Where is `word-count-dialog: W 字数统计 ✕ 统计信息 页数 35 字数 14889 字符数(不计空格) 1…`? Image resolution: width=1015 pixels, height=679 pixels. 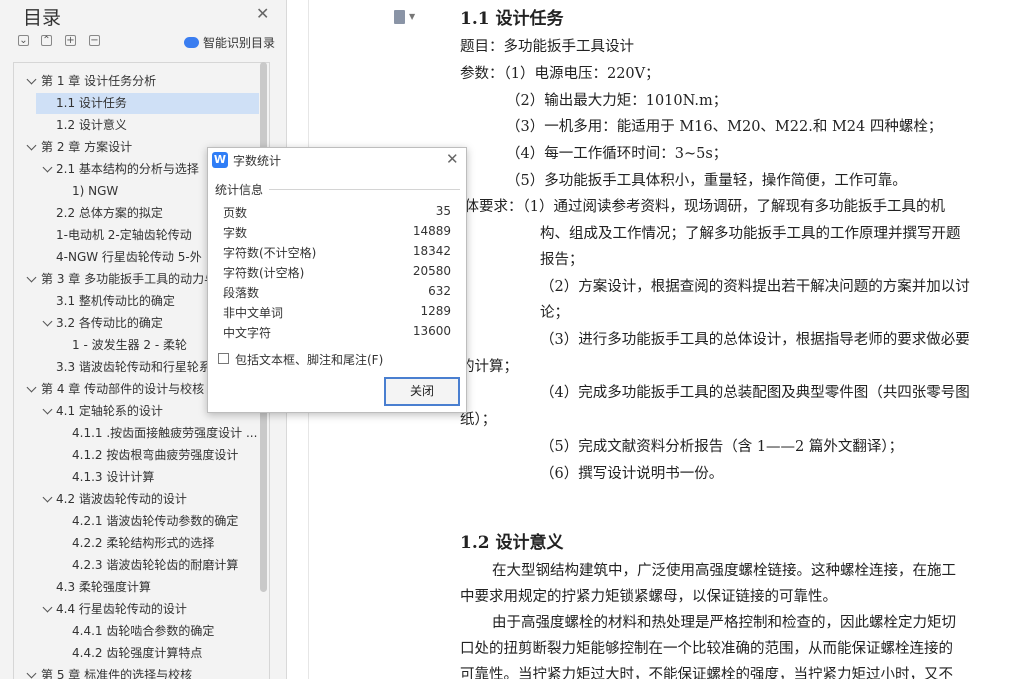
word-count-dialog: W 字数统计 ✕ 统计信息 页数 35 字数 14889 字符数(不计空格) 1… is located at coordinates (337, 280).